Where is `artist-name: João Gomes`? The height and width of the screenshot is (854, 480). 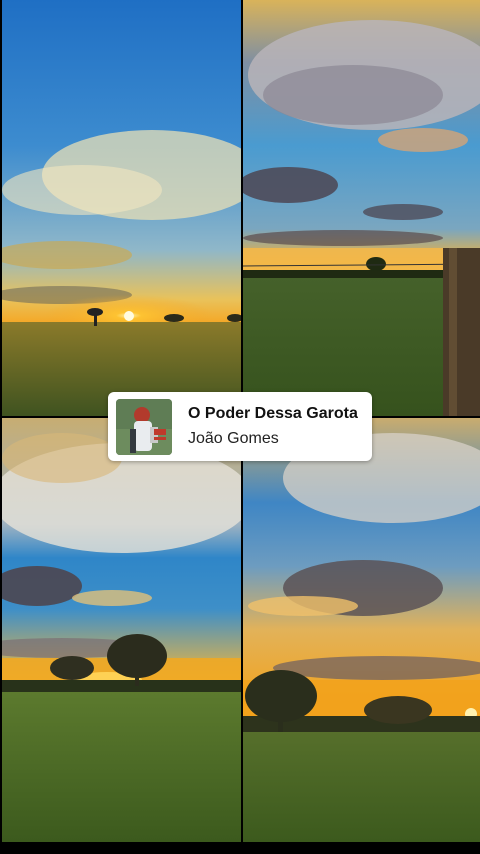
artist-name: João Gomes is located at coordinates (233, 438).